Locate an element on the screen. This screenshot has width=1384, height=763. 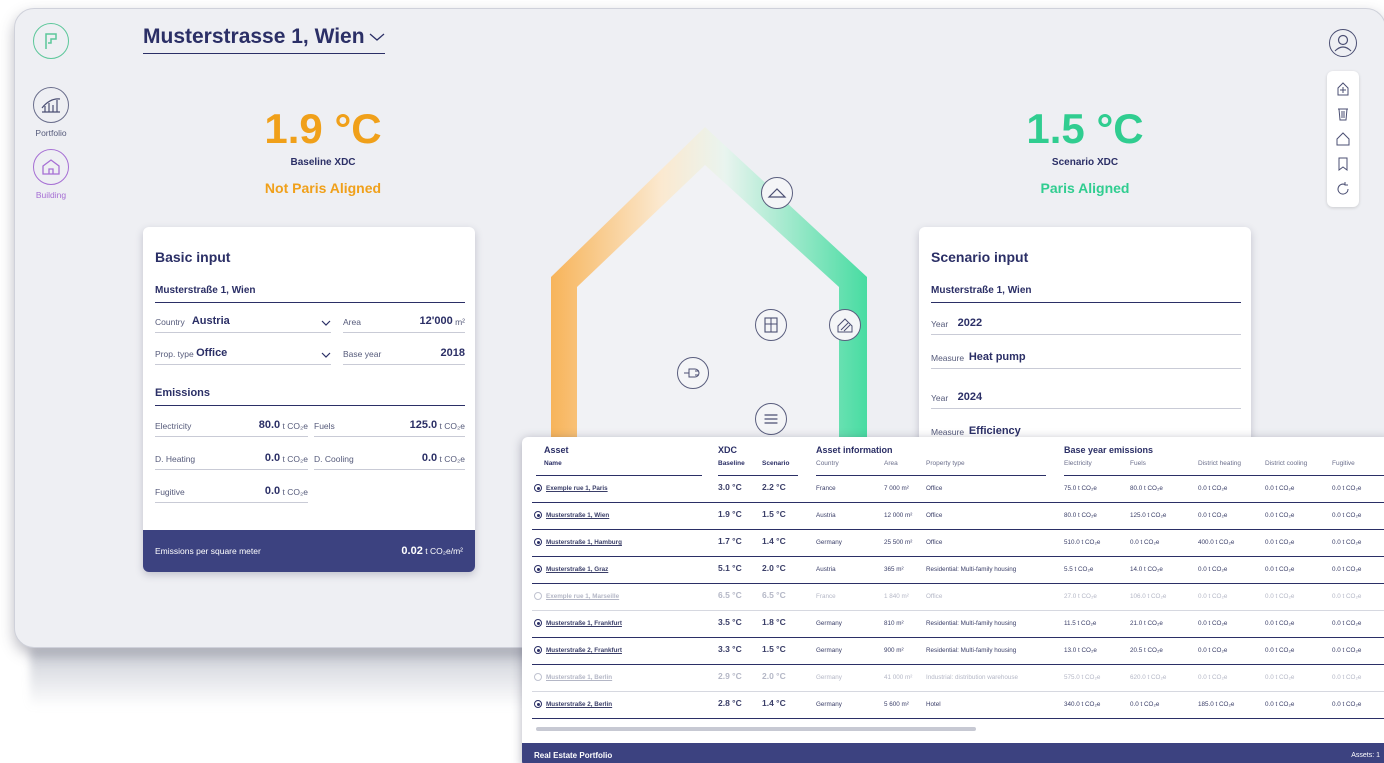
measure-field-1: Measure Heat pump is located at coordinates (1086, 360).